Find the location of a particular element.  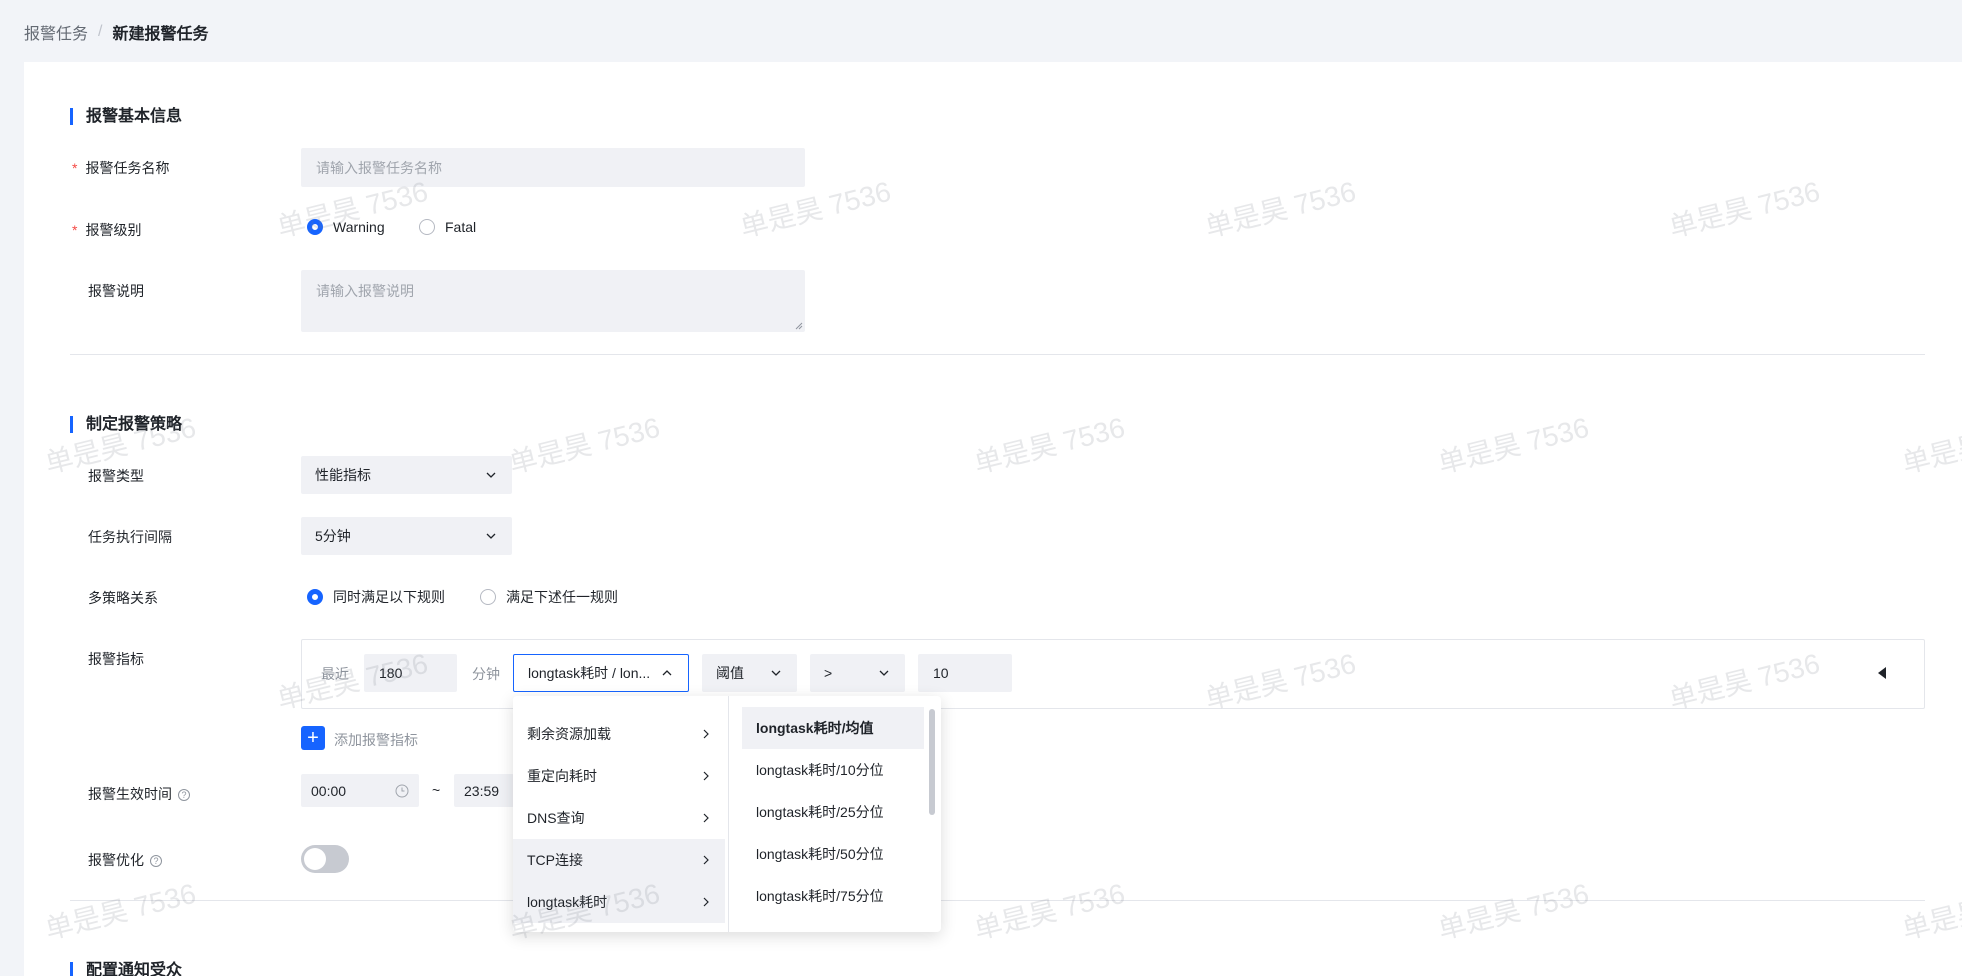

time-start-input: 00:00 is located at coordinates (360, 790).